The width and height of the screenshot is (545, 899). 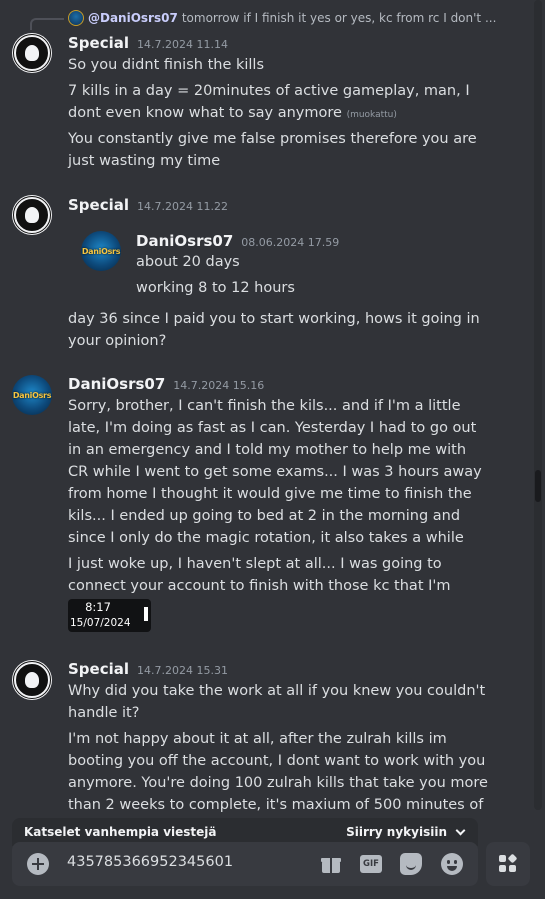 I want to click on quoted-avatar: DaniOsrs, so click(x=101, y=251).